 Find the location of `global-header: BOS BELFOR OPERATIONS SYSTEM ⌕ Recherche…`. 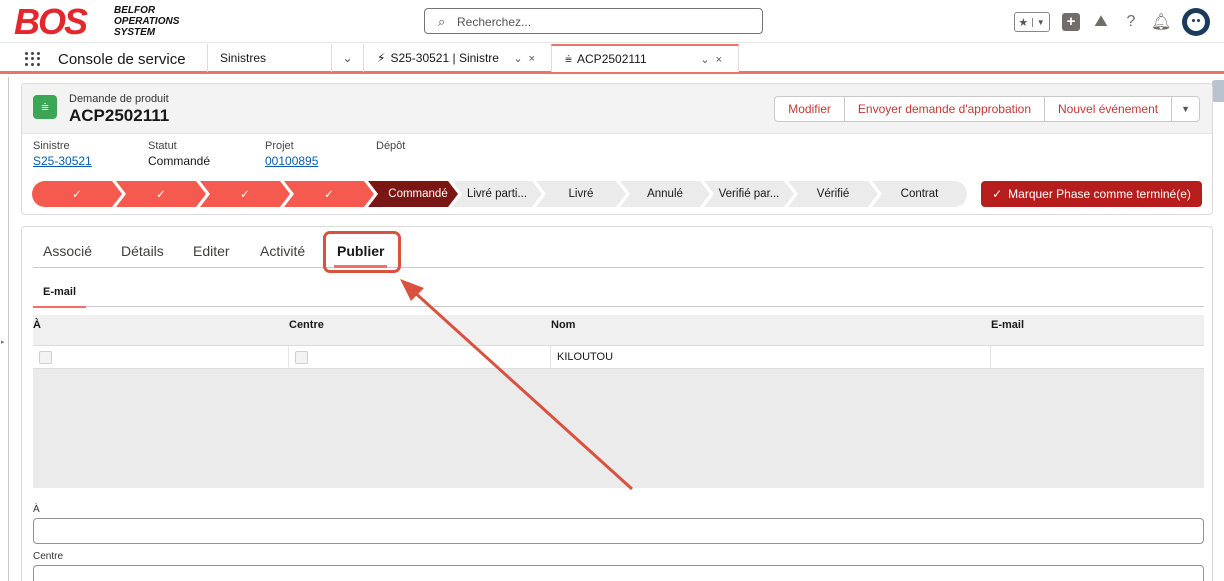

global-header: BOS BELFOR OPERATIONS SYSTEM ⌕ Recherche… is located at coordinates (612, 21).